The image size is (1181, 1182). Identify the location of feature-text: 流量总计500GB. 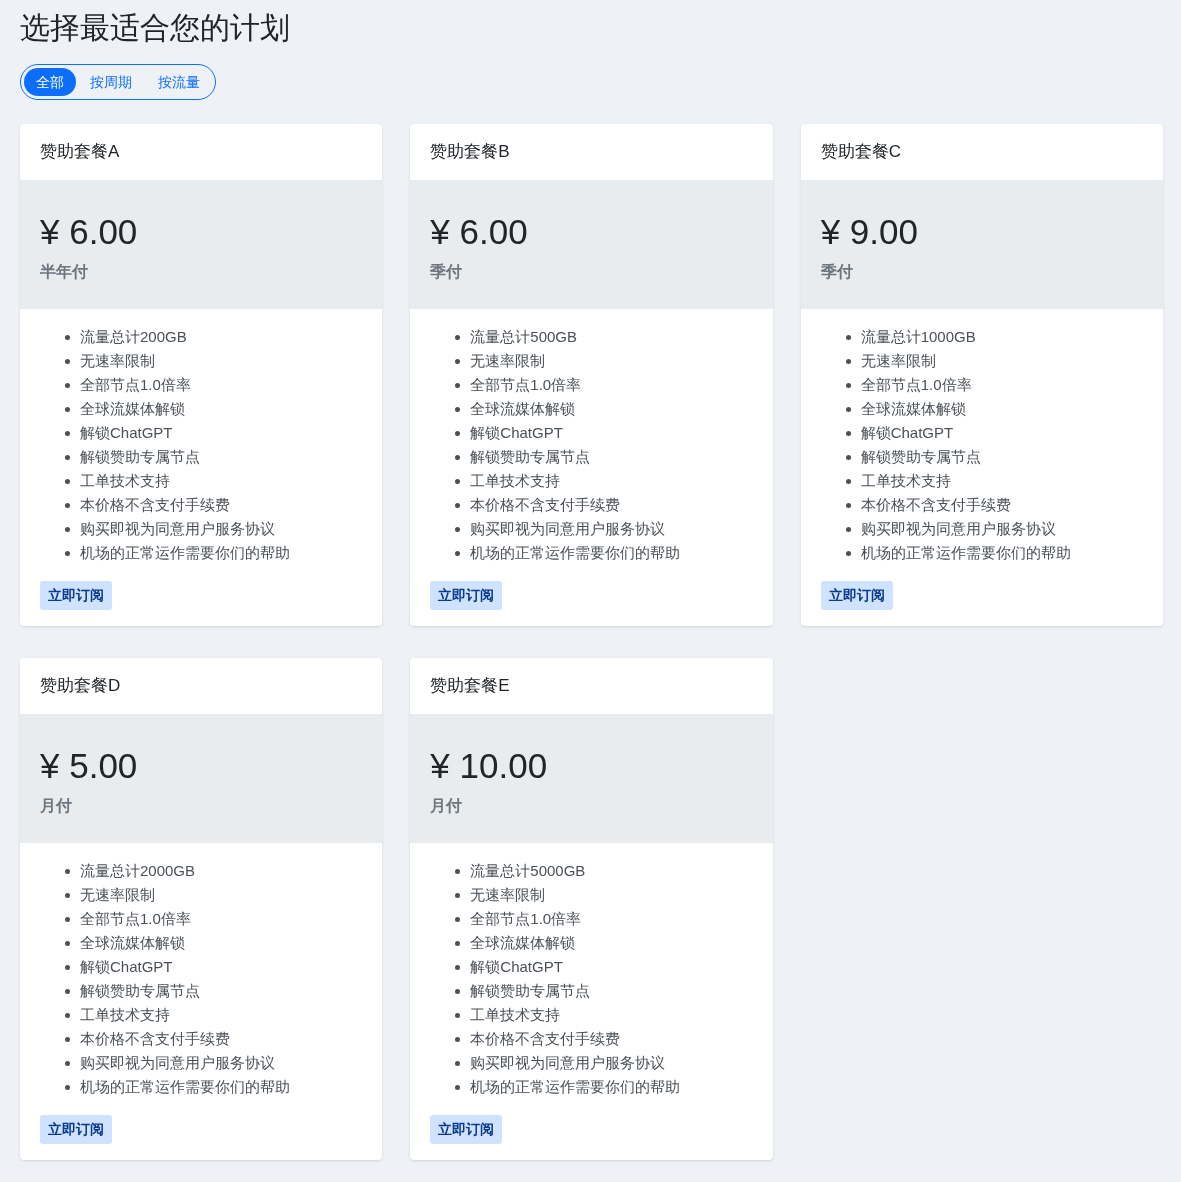
(524, 337).